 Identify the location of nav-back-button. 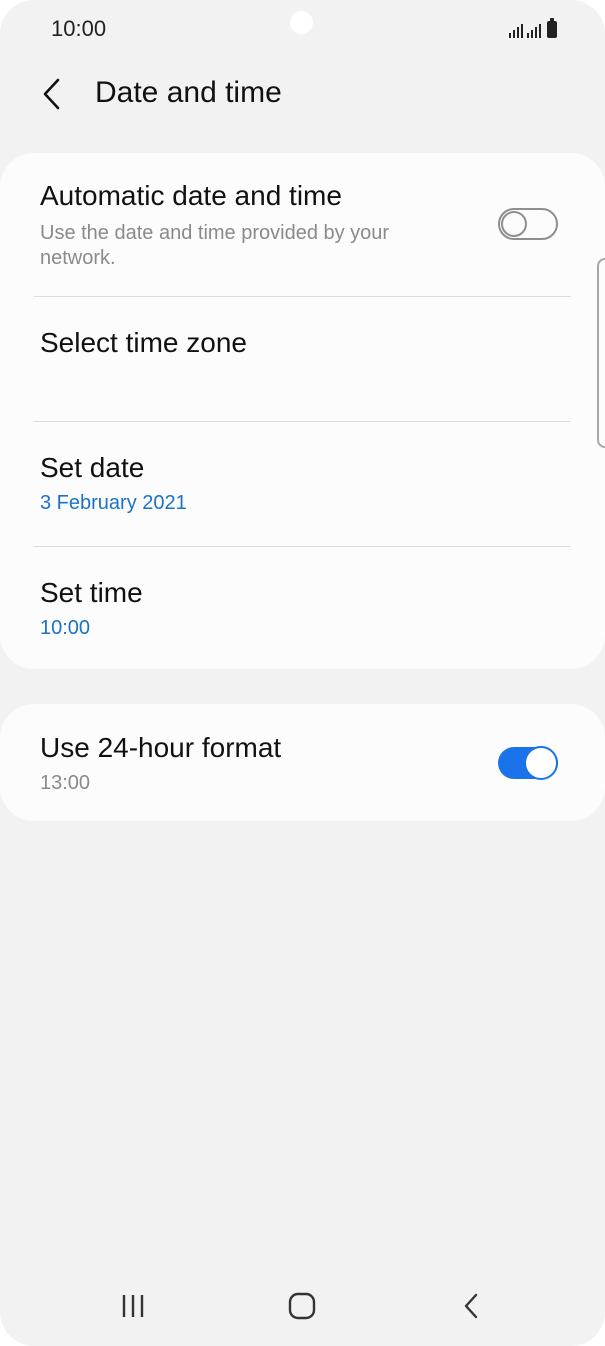
(471, 1306).